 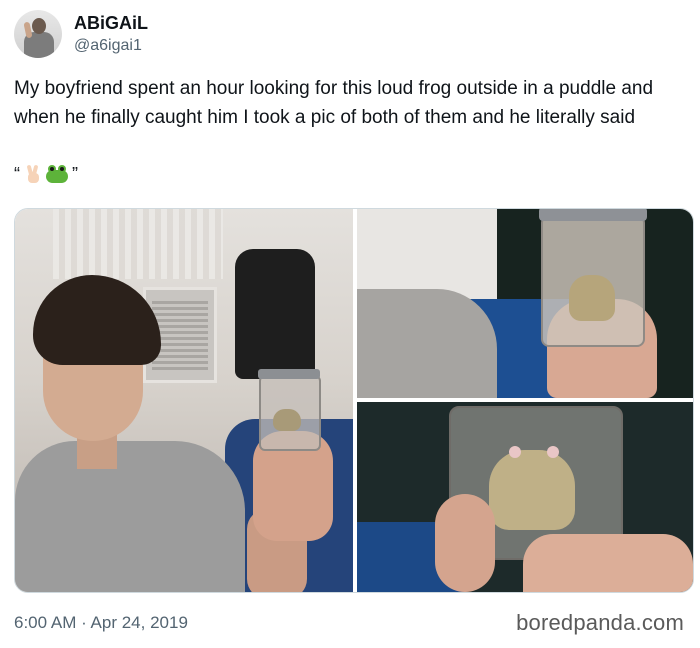 I want to click on emoji-quote: “ ”, so click(x=46, y=174).